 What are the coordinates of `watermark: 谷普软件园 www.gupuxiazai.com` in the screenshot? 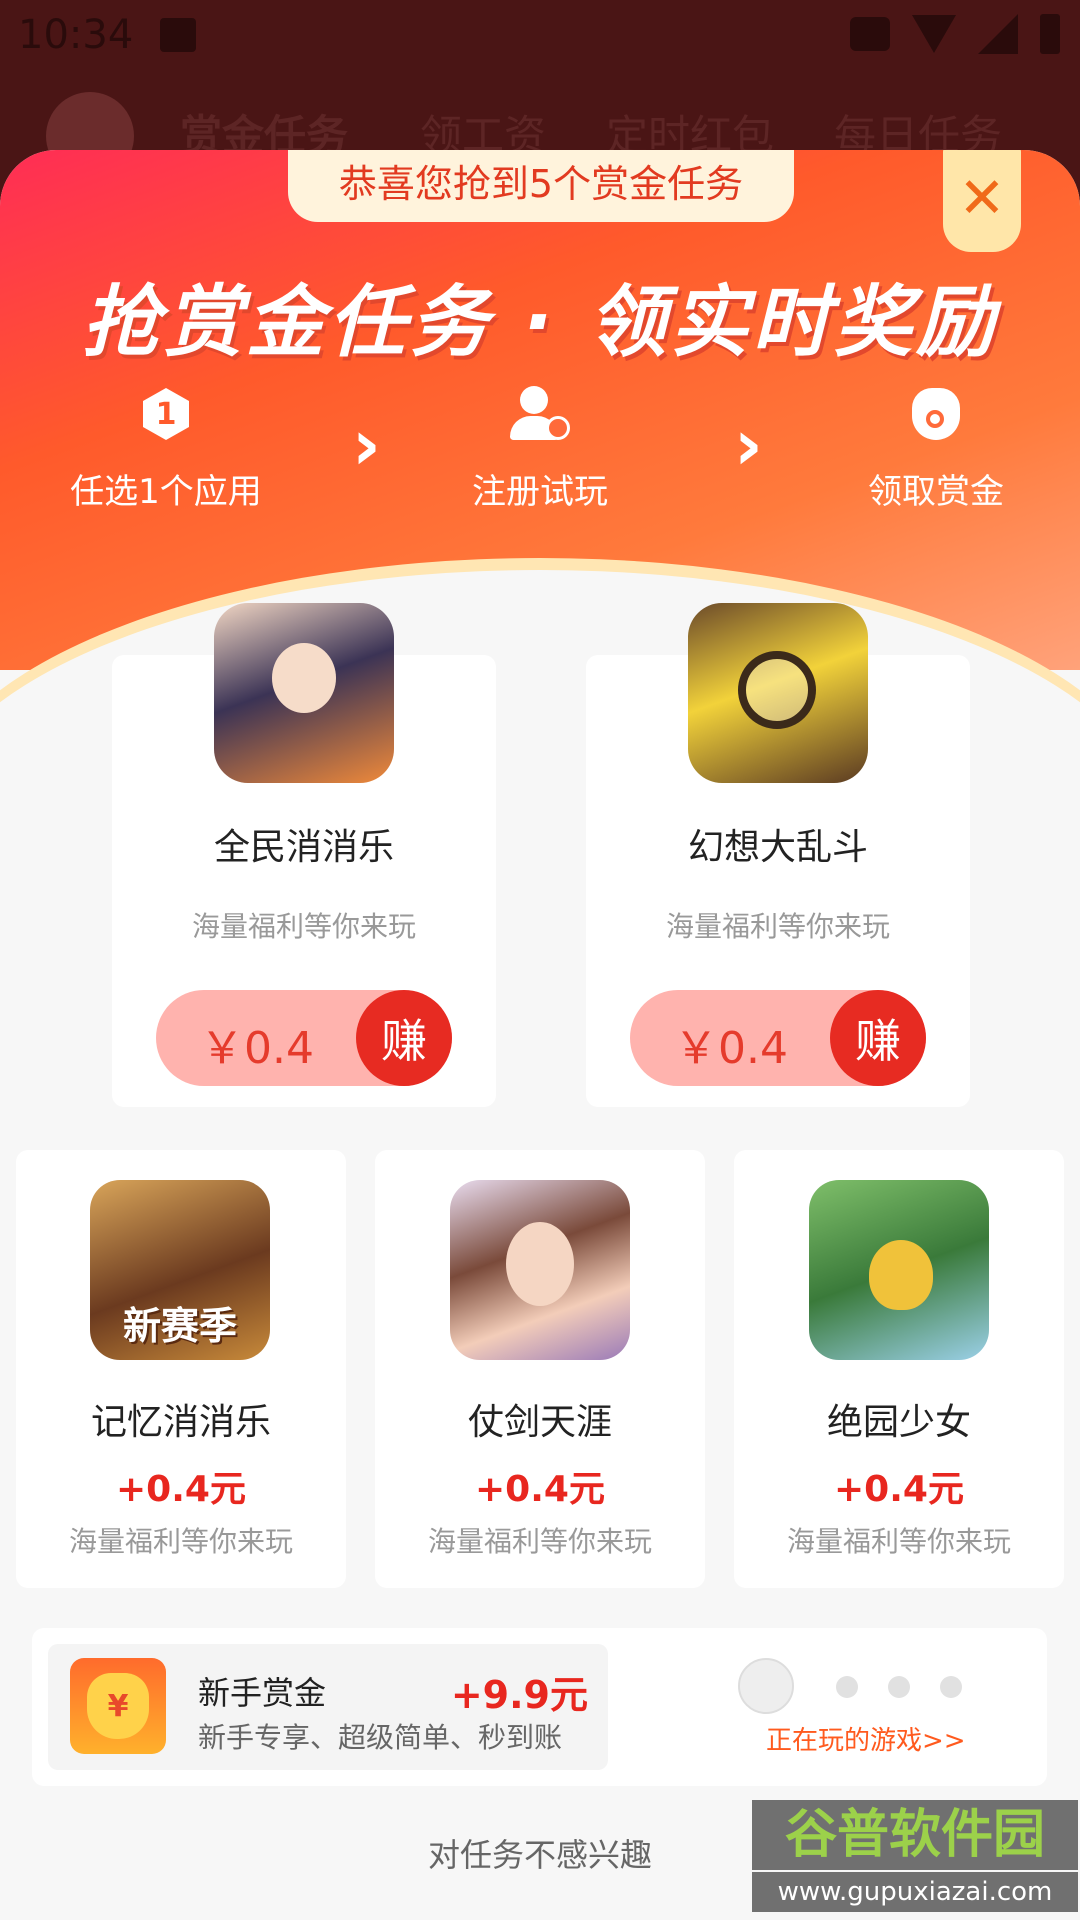 It's located at (915, 1858).